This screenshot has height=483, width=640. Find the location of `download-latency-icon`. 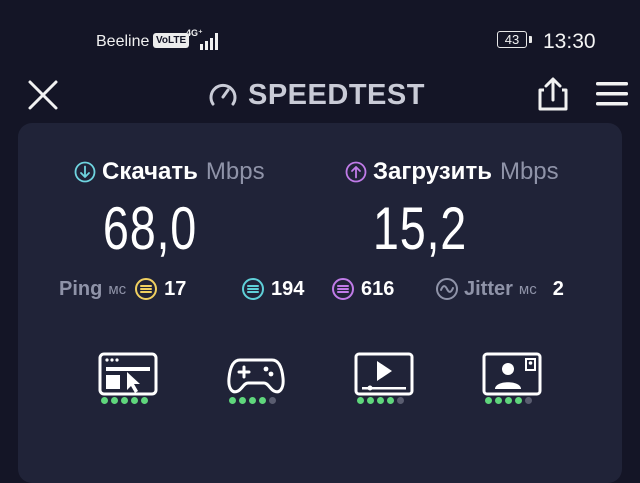

download-latency-icon is located at coordinates (253, 289).